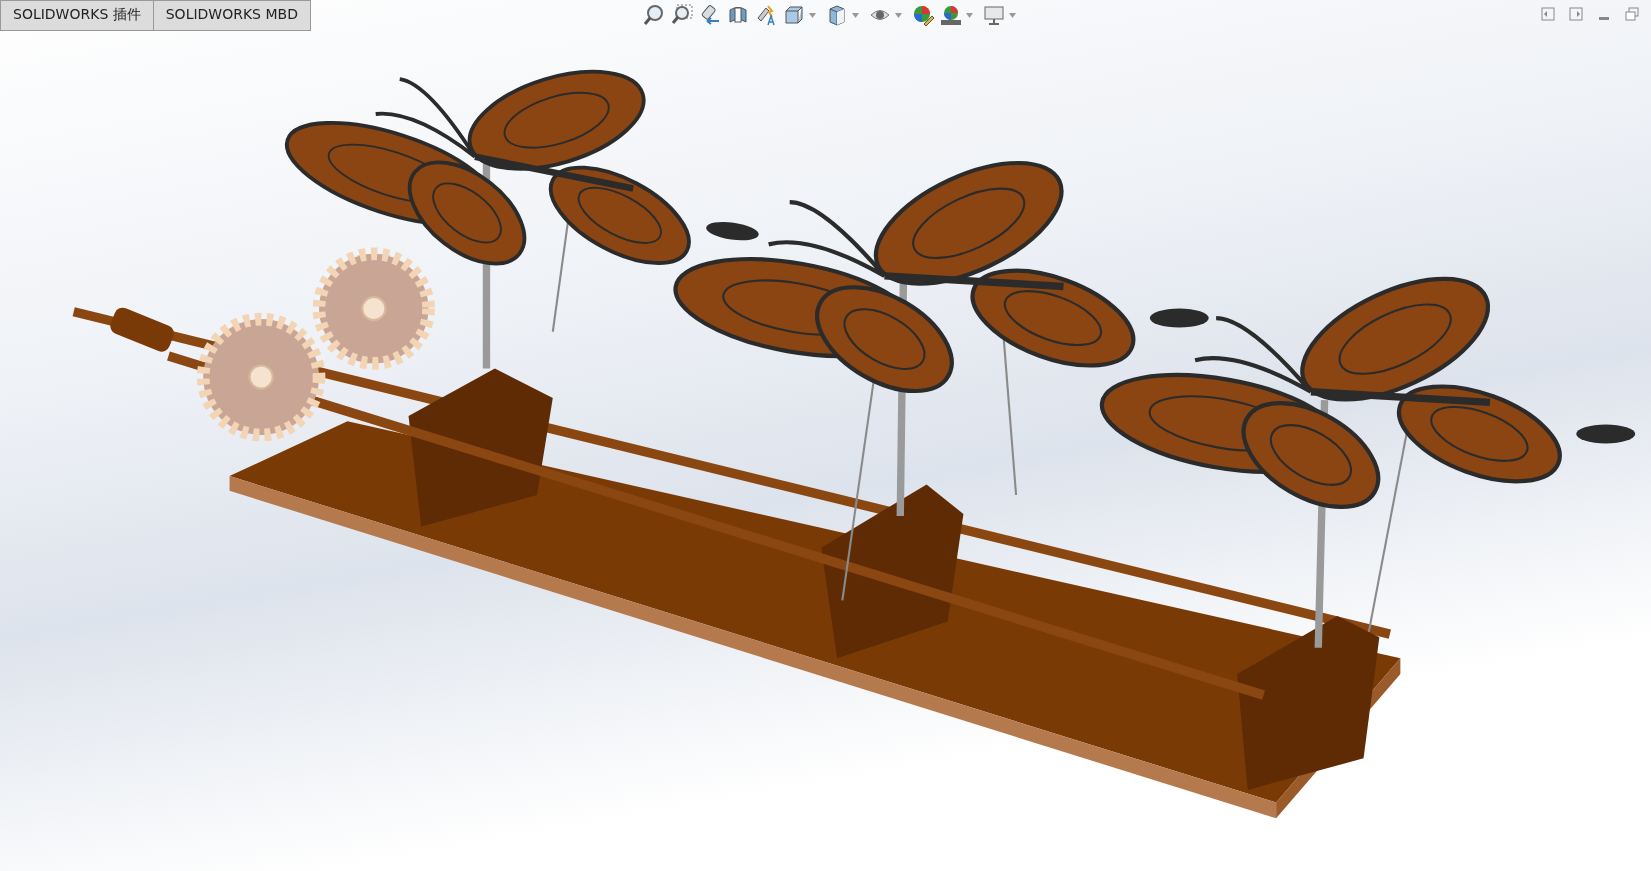 The width and height of the screenshot is (1651, 871). I want to click on monitor-icon, so click(993, 15).